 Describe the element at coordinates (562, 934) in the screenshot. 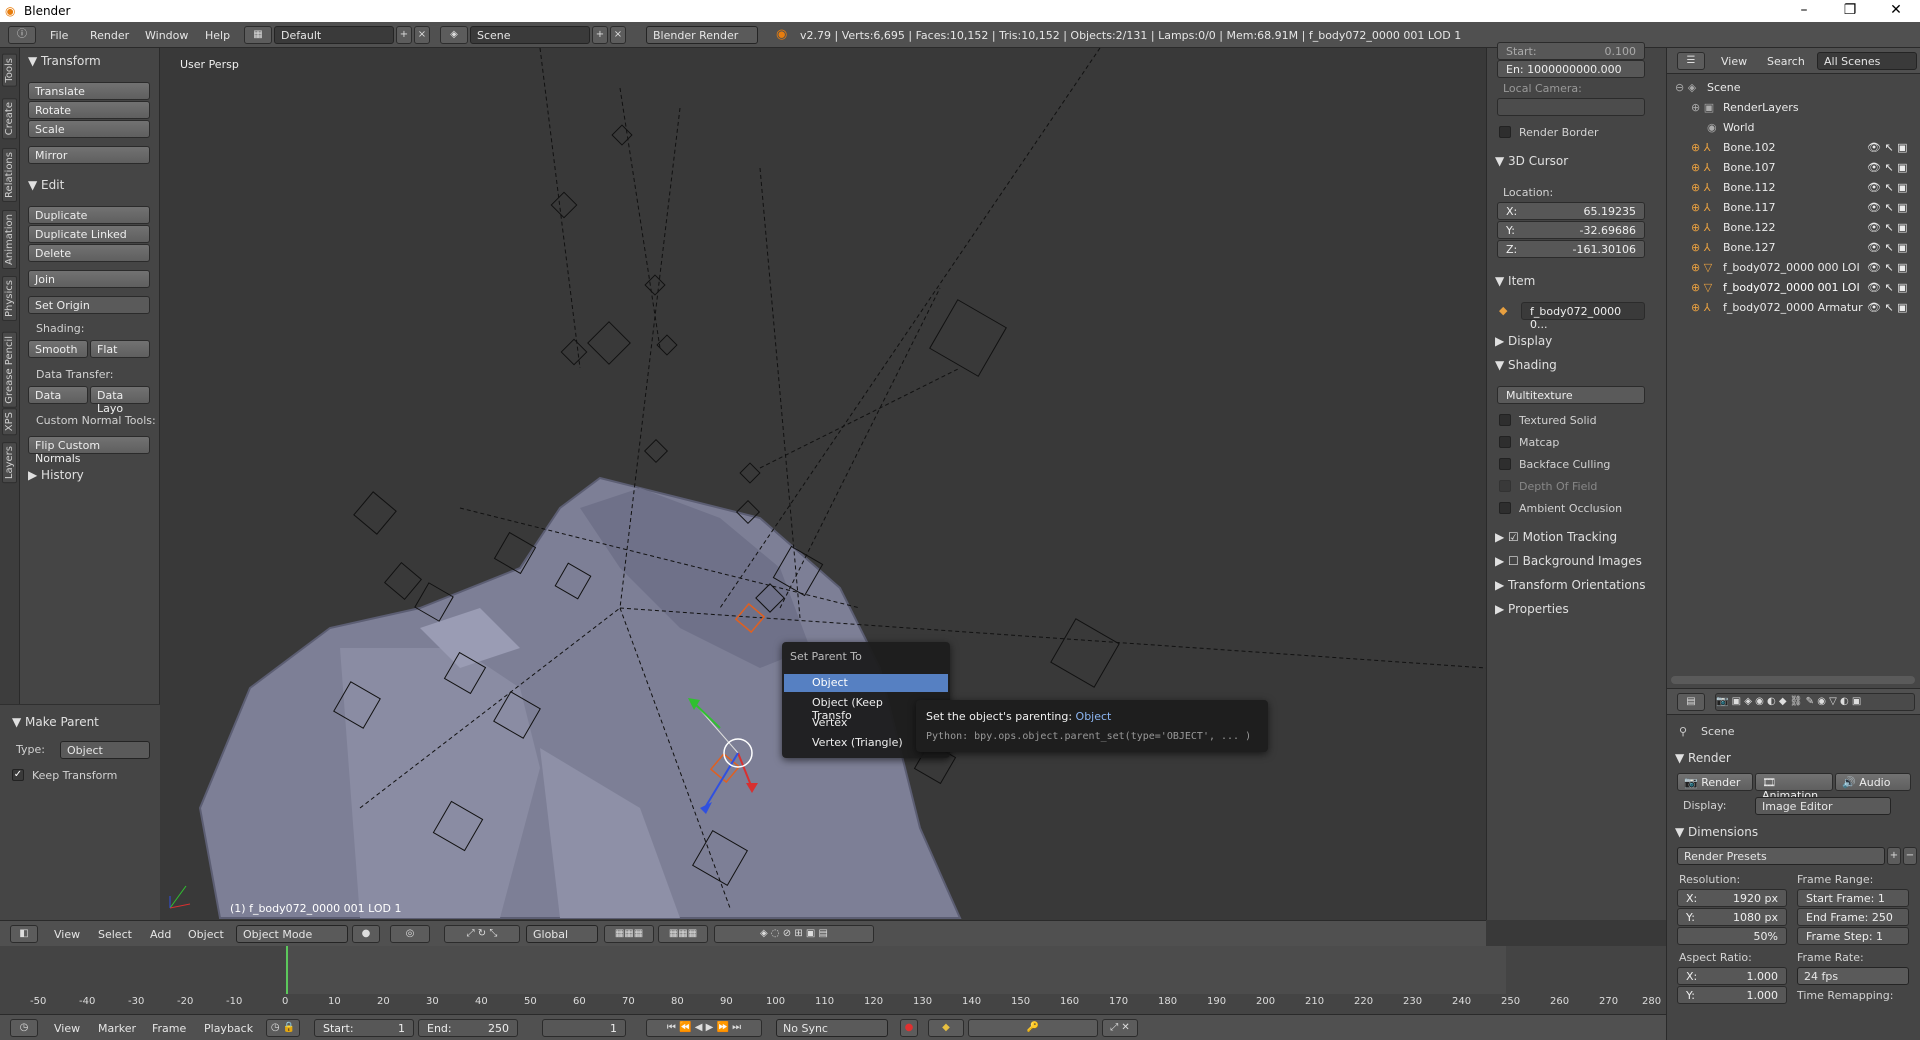

I see `orientation-select: Global` at that location.